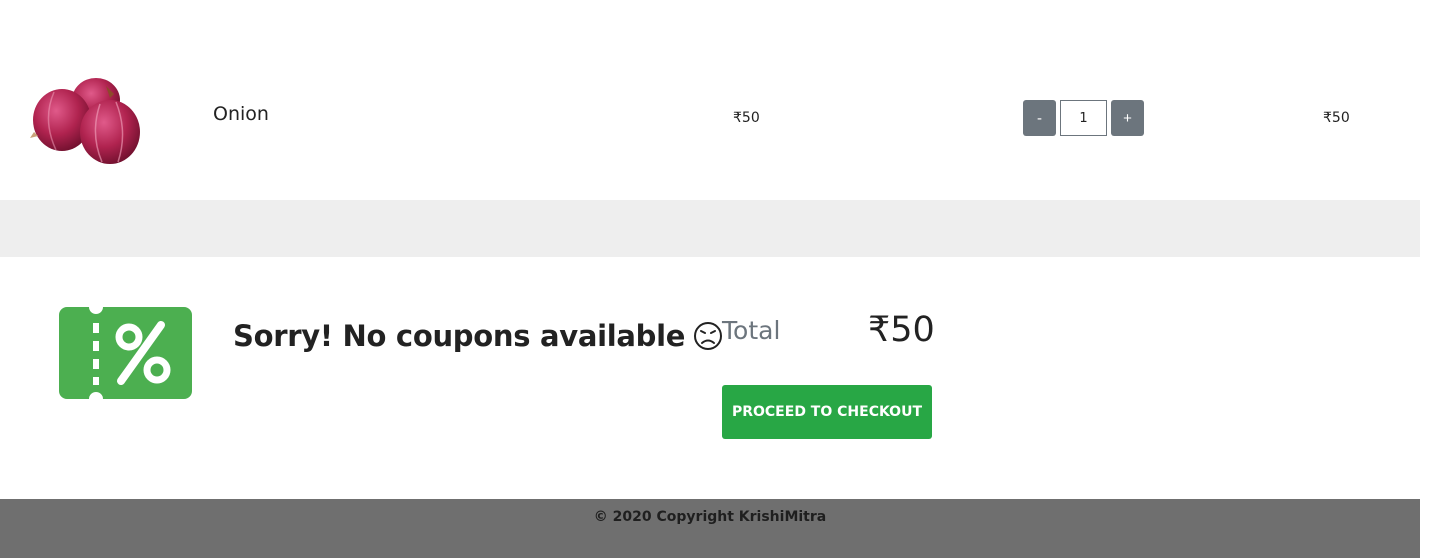 This screenshot has width=1438, height=558. What do you see at coordinates (1336, 118) in the screenshot?
I see `line-total: ₹50` at bounding box center [1336, 118].